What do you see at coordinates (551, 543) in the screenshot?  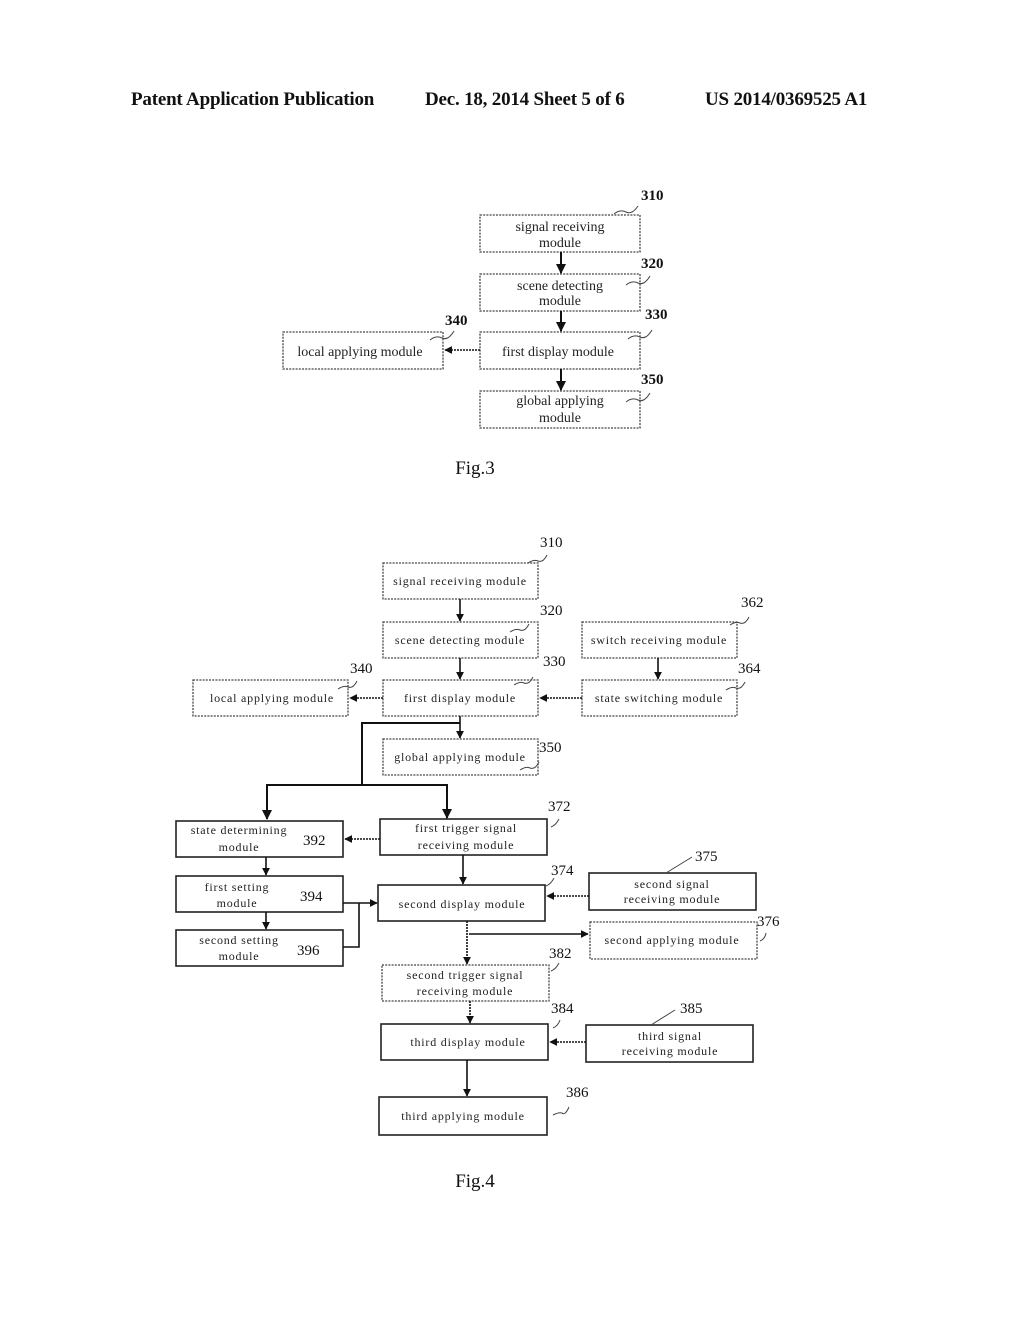 I see `fig4-ref-310: 310` at bounding box center [551, 543].